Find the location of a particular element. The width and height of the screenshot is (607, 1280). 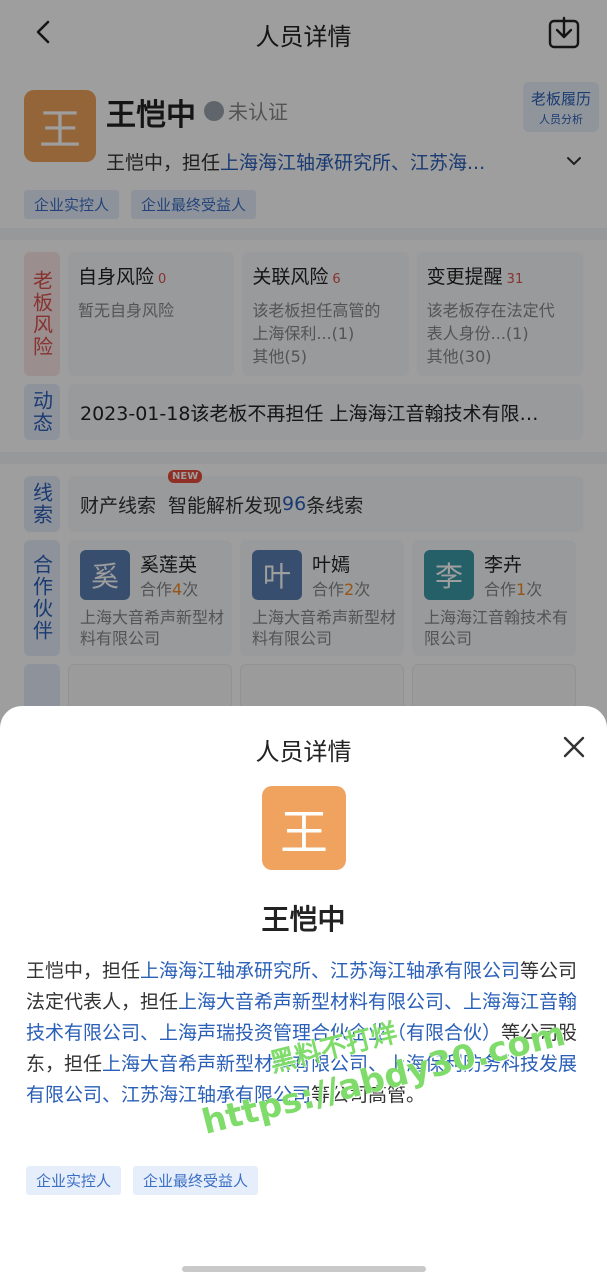

close-icon is located at coordinates (574, 747).